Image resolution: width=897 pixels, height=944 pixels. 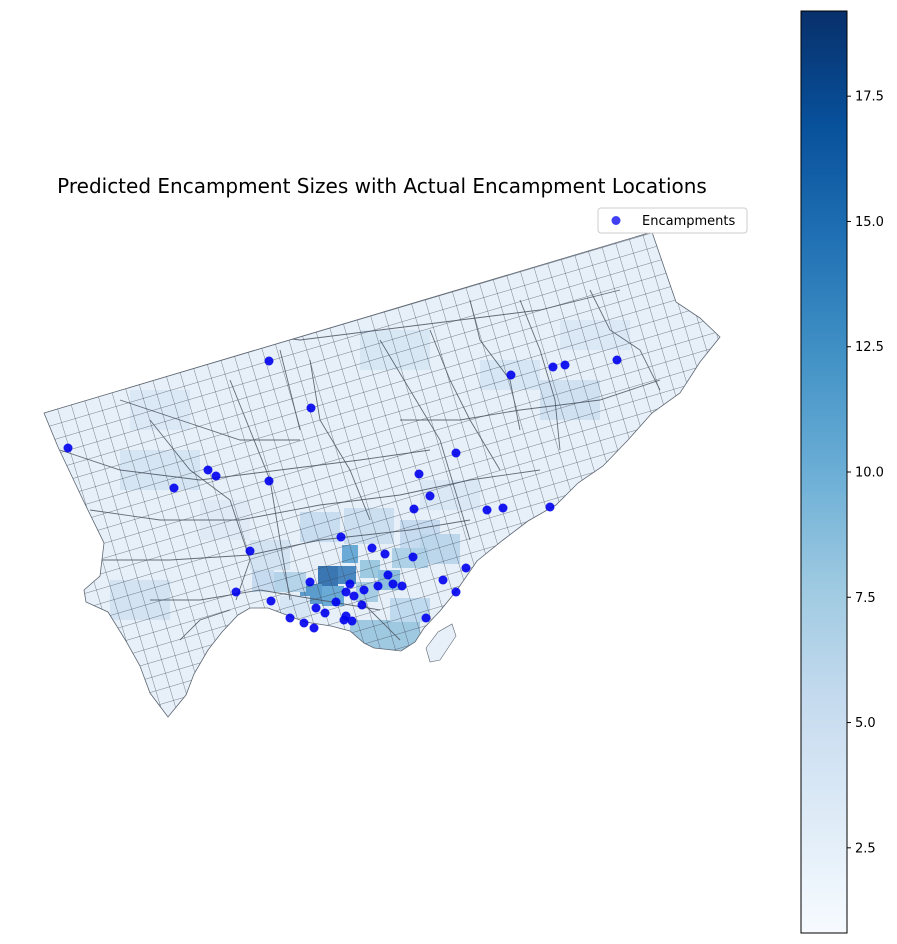 What do you see at coordinates (688, 221) in the screenshot?
I see `legend-label: Encampments` at bounding box center [688, 221].